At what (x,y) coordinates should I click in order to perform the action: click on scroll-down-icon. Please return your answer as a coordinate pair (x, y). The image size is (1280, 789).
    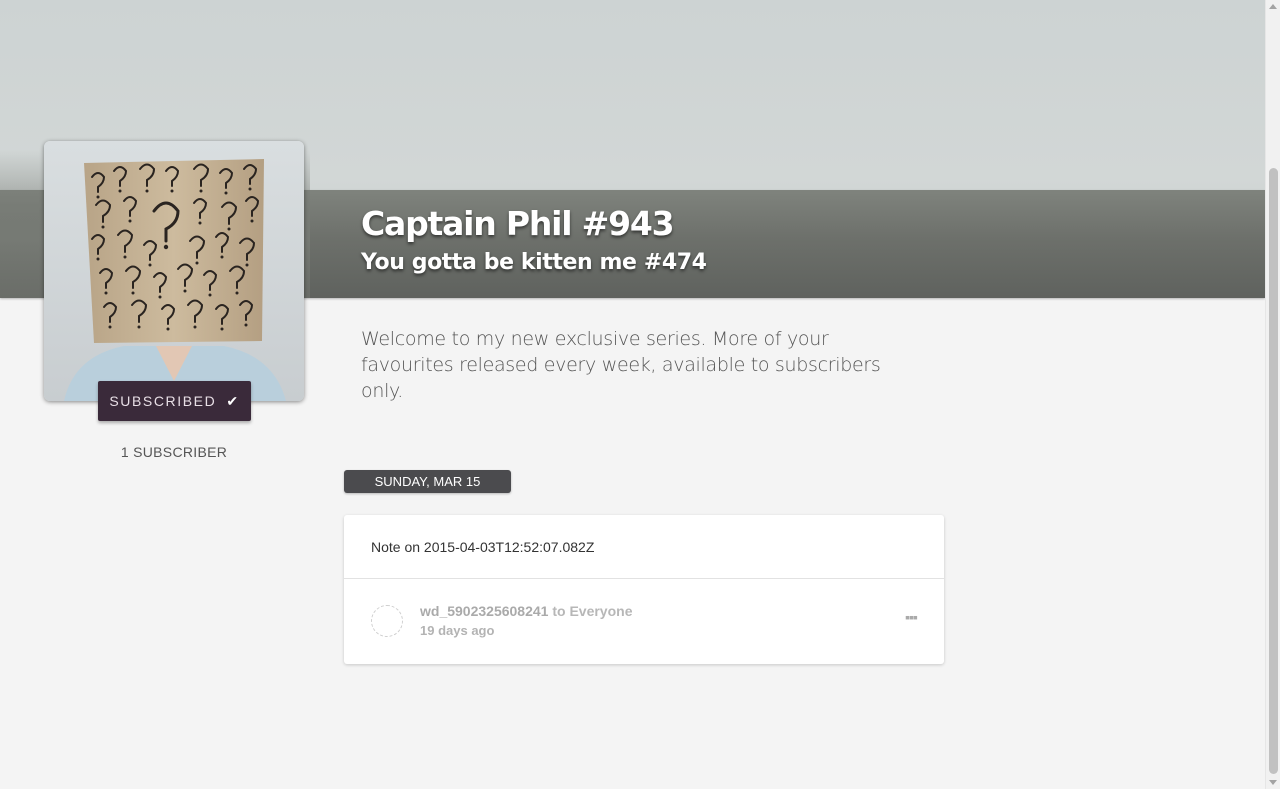
    Looking at the image, I should click on (1273, 782).